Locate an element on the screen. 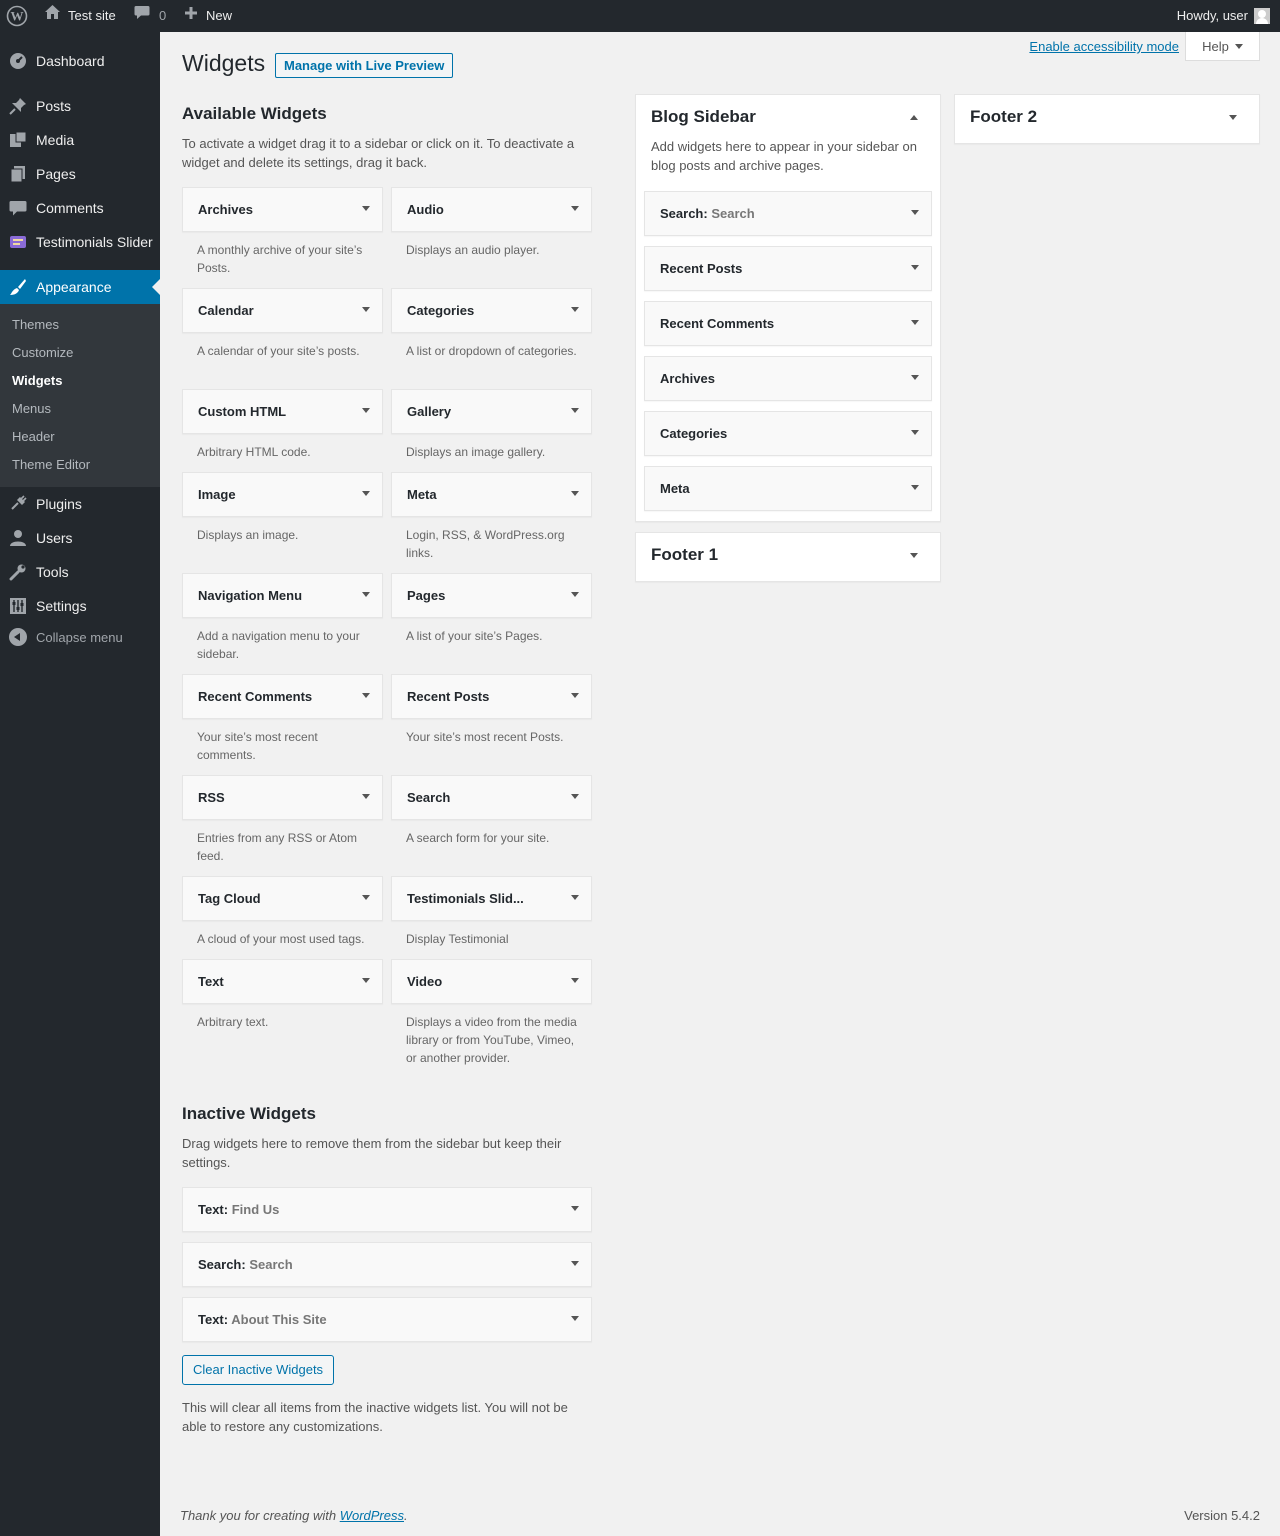 This screenshot has width=1280, height=1536. widget-rss: RSS is located at coordinates (282, 797).